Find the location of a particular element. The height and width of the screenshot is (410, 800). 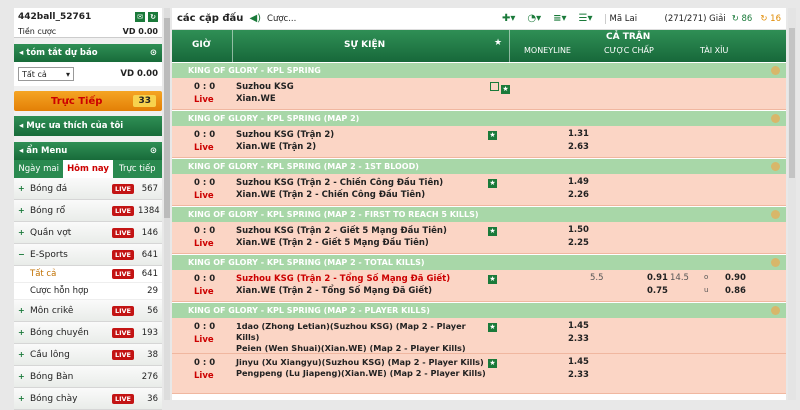

live-count: 33 is located at coordinates (144, 101).